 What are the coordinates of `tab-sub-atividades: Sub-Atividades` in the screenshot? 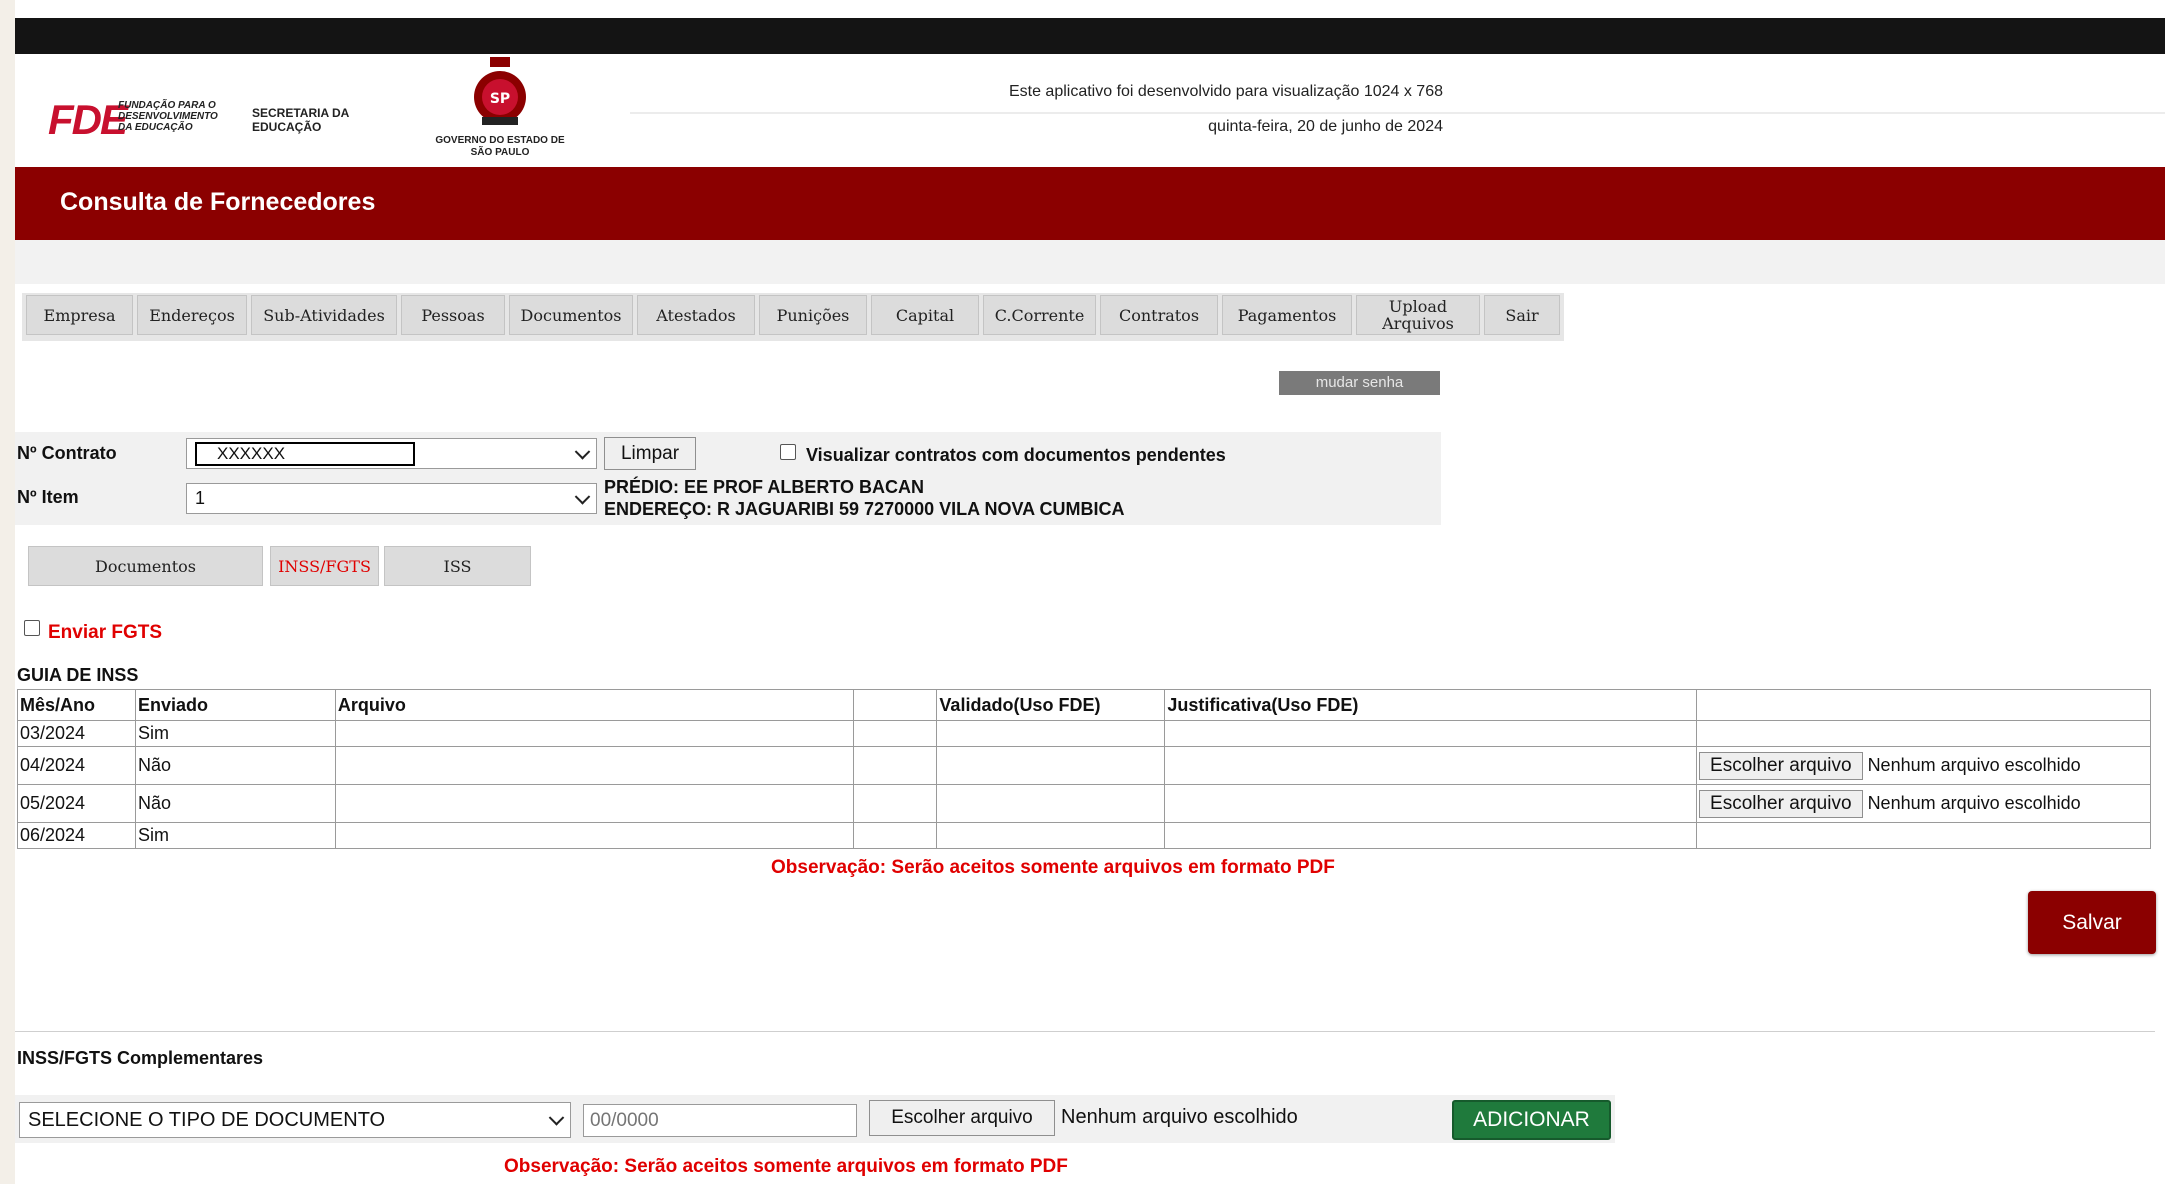 It's located at (324, 315).